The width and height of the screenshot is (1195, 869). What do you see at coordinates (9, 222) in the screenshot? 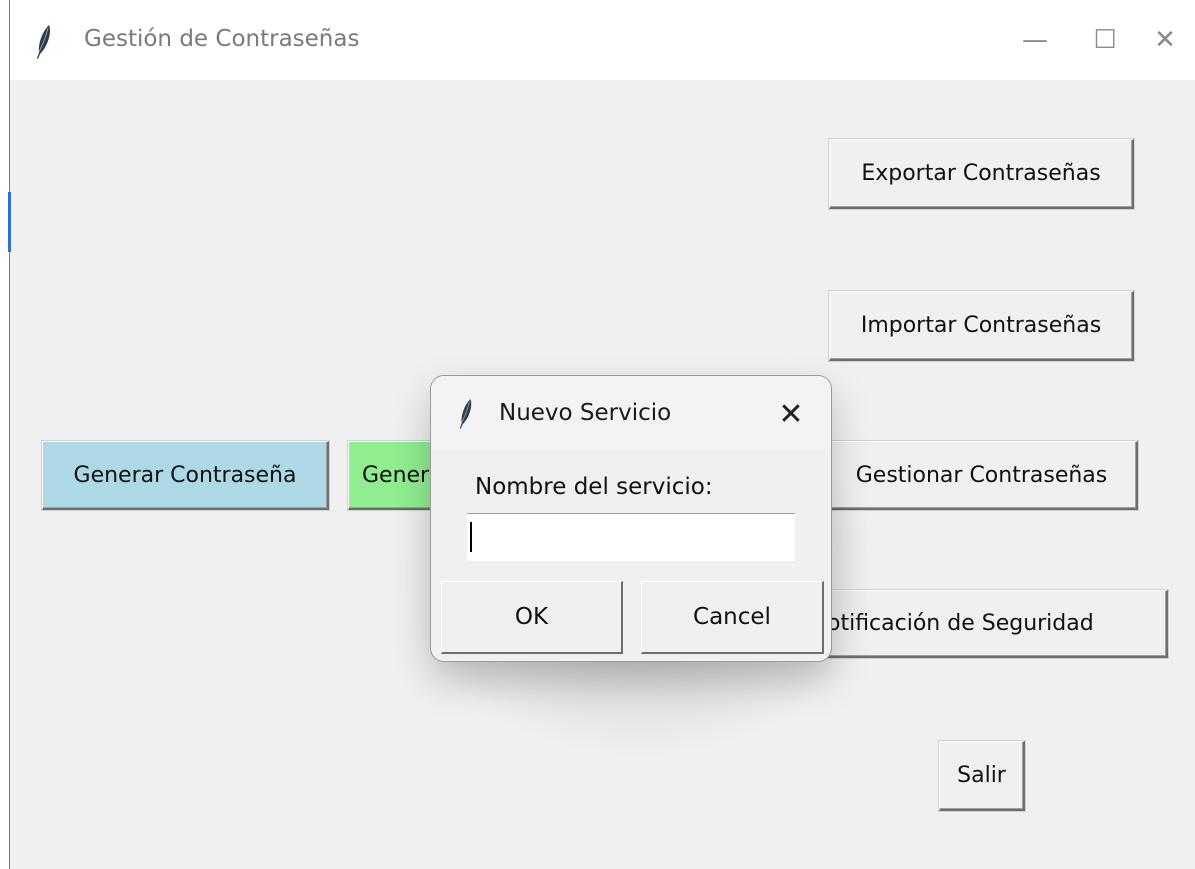
I see `edge-highlight` at bounding box center [9, 222].